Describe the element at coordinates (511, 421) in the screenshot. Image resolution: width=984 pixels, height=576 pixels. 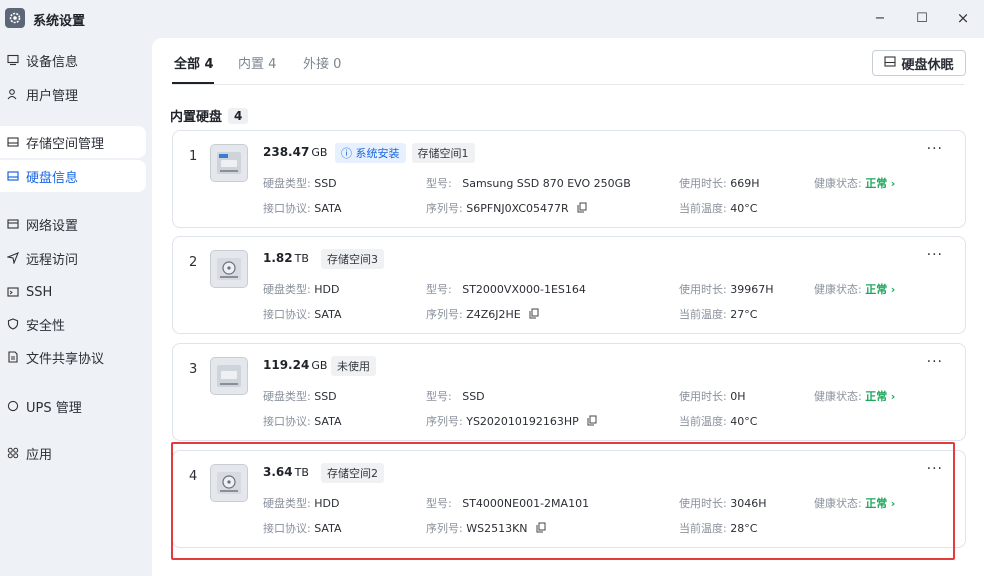
I see `disk-serial: 序列号: YS202010192163HP` at that location.